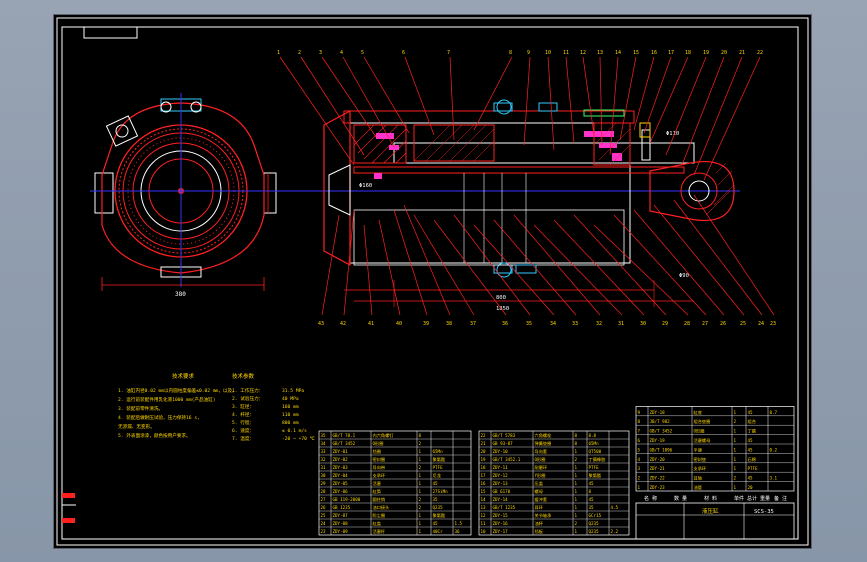  Describe the element at coordinates (501, 515) in the screenshot. I see `bom-cell: ZDY-15` at that location.